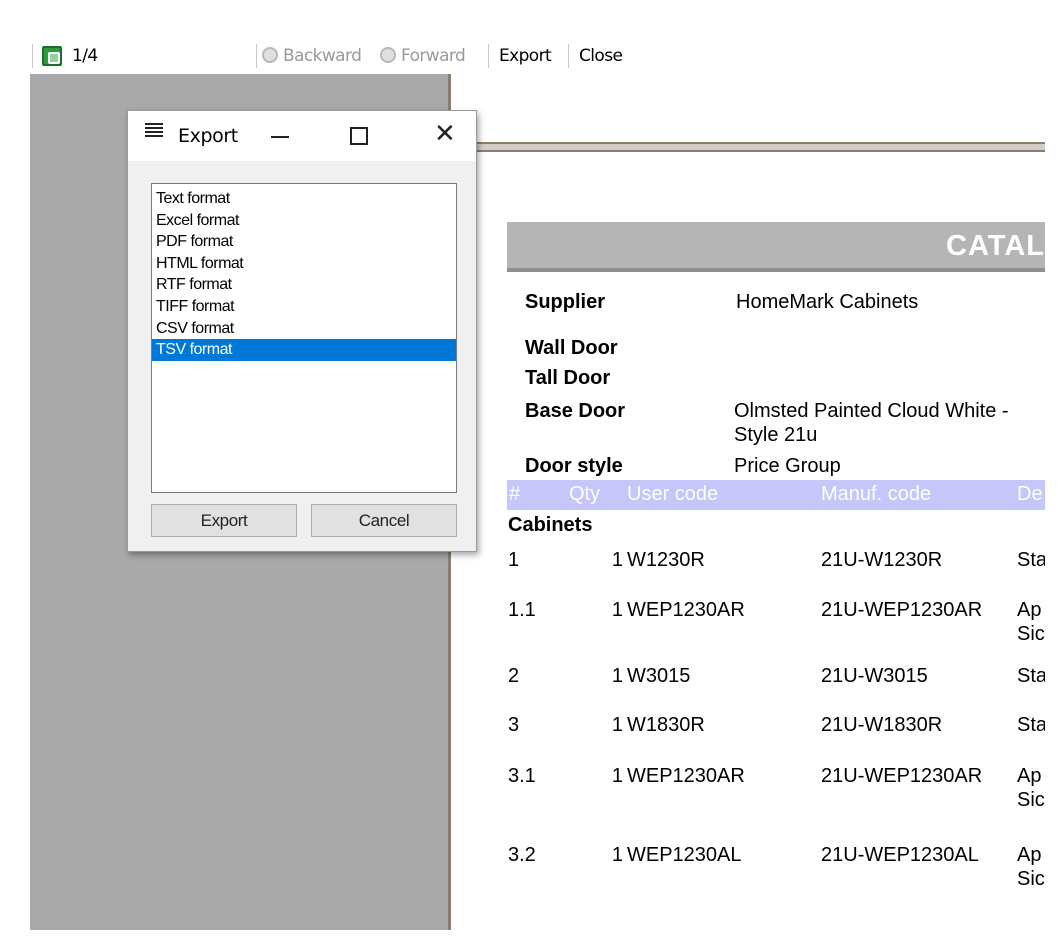 This screenshot has width=1061, height=940. I want to click on format-option-tsv: TSV format, so click(304, 350).